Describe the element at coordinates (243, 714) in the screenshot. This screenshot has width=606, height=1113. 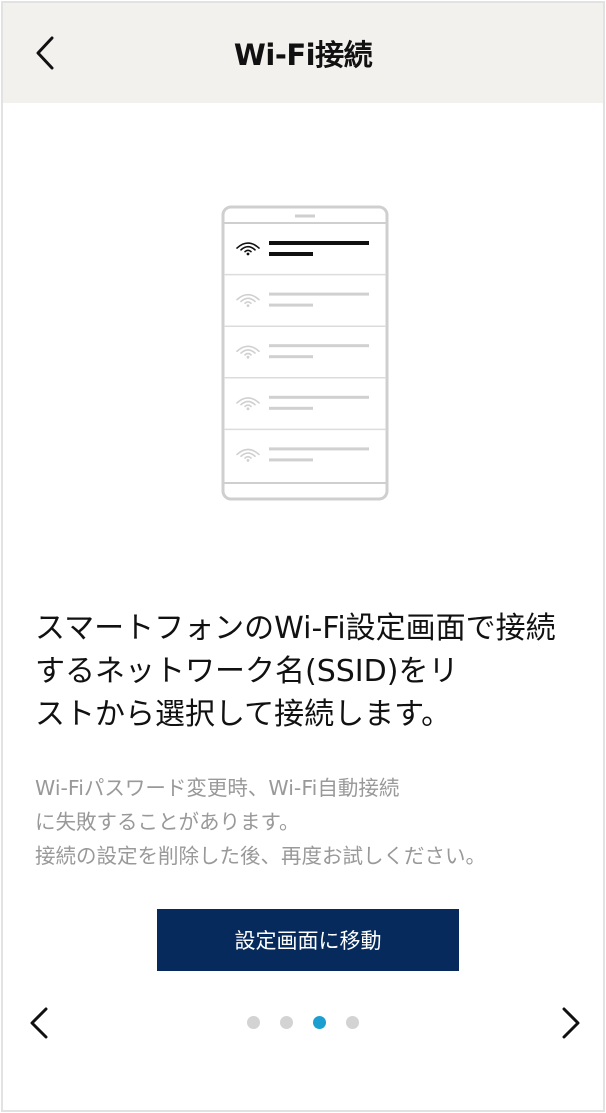
I see `instruction-line: ストから選択して接続します。` at that location.